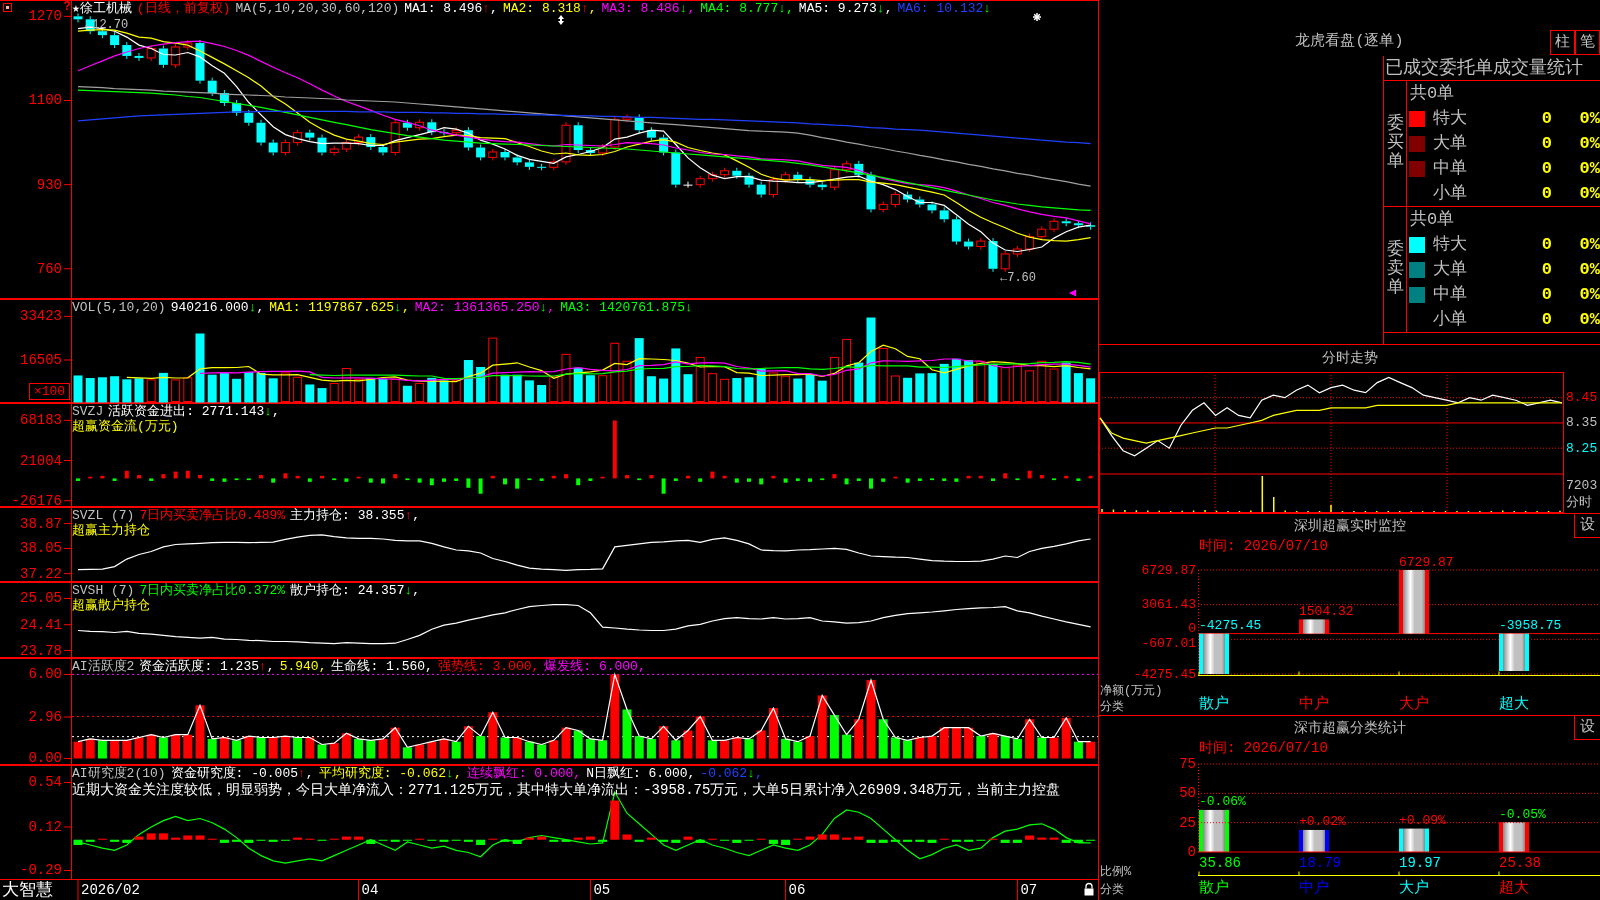 This screenshot has height=900, width=1600. What do you see at coordinates (1450, 295) in the screenshot?
I see `order-type-label: 中单` at bounding box center [1450, 295].